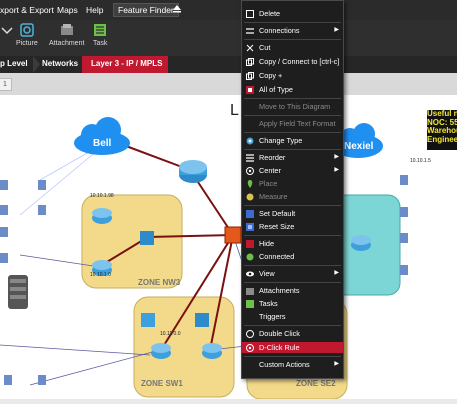  I want to click on tab-top-level: p Level, so click(14, 63).